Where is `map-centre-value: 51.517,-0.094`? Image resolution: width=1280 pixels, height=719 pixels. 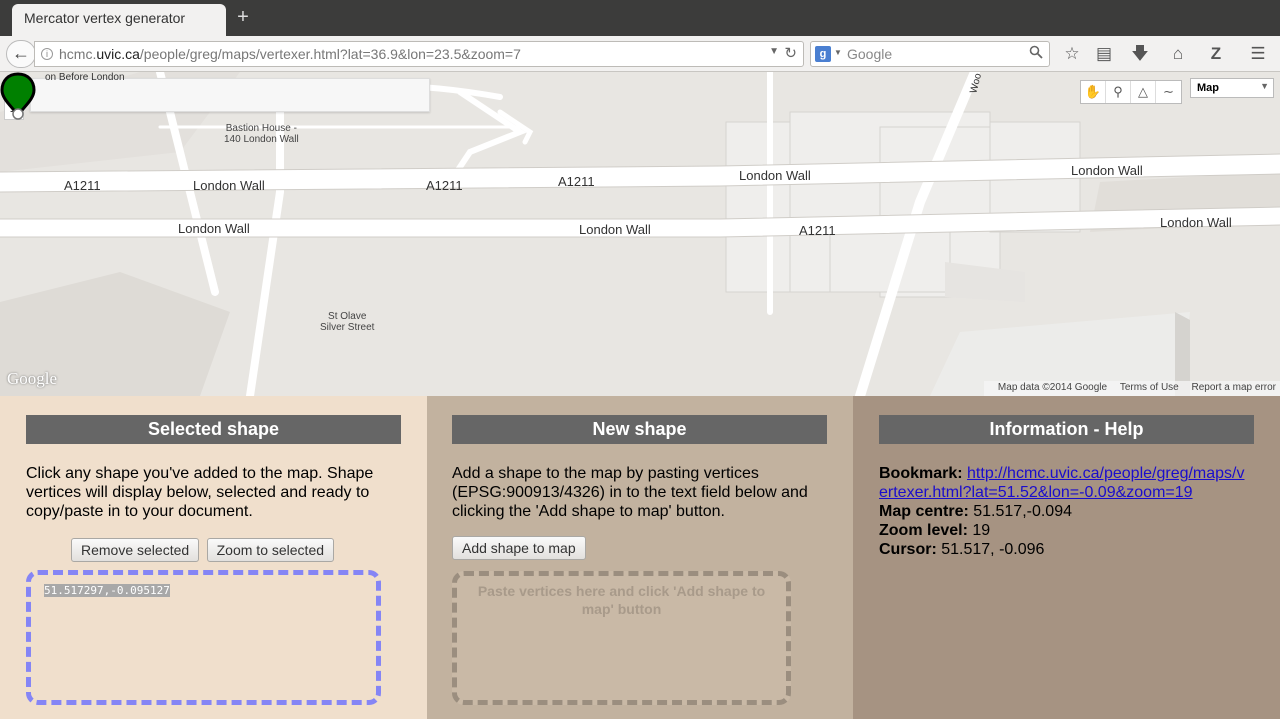
map-centre-value: 51.517,-0.094 is located at coordinates (1022, 511).